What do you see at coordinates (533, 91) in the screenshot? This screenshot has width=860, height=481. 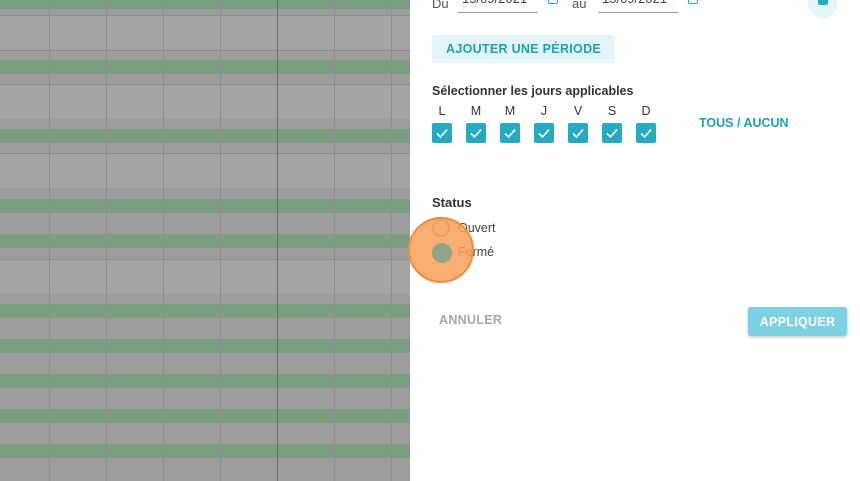 I see `days-section-title: Sélectionner les jours applicables` at bounding box center [533, 91].